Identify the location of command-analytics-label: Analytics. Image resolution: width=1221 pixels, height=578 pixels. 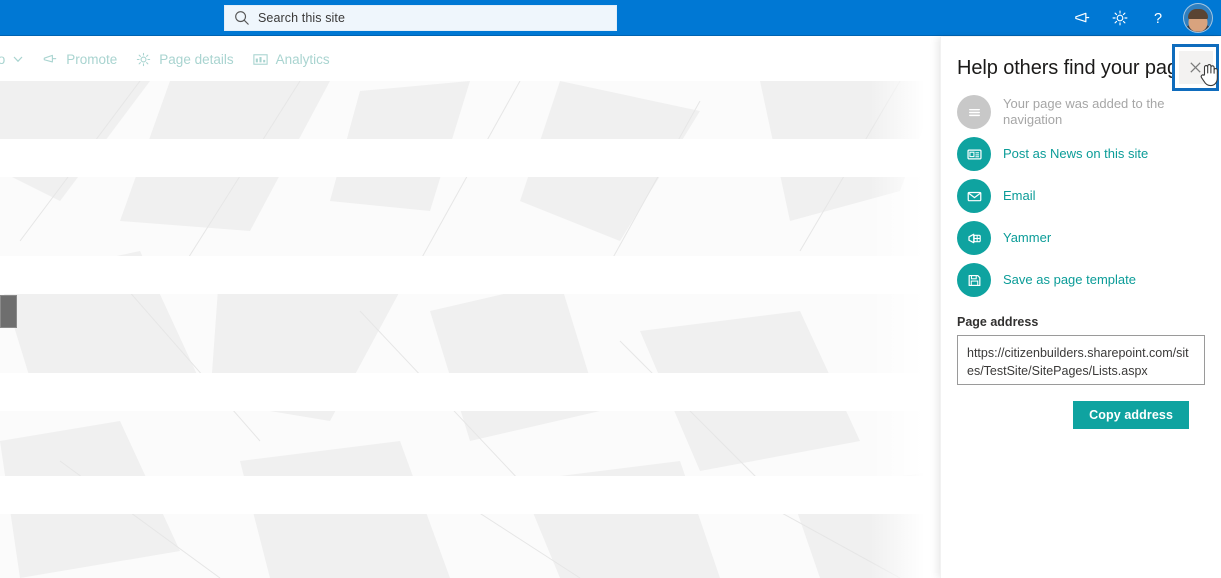
(302, 59).